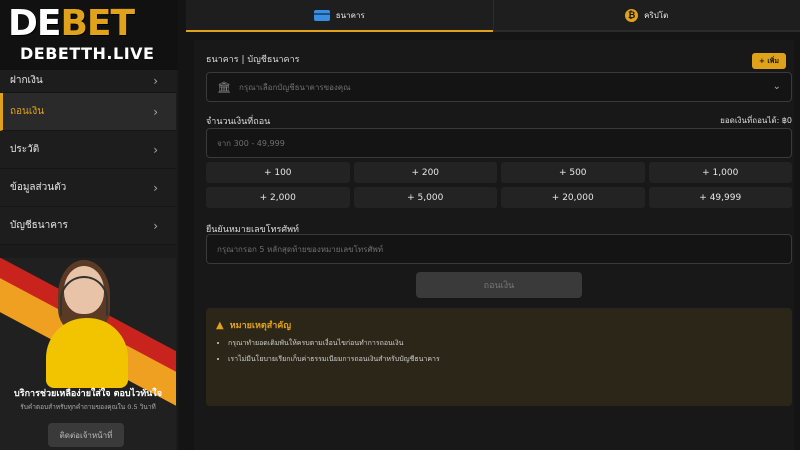  What do you see at coordinates (425, 172) in the screenshot?
I see `quick-amount-button: + 200` at bounding box center [425, 172].